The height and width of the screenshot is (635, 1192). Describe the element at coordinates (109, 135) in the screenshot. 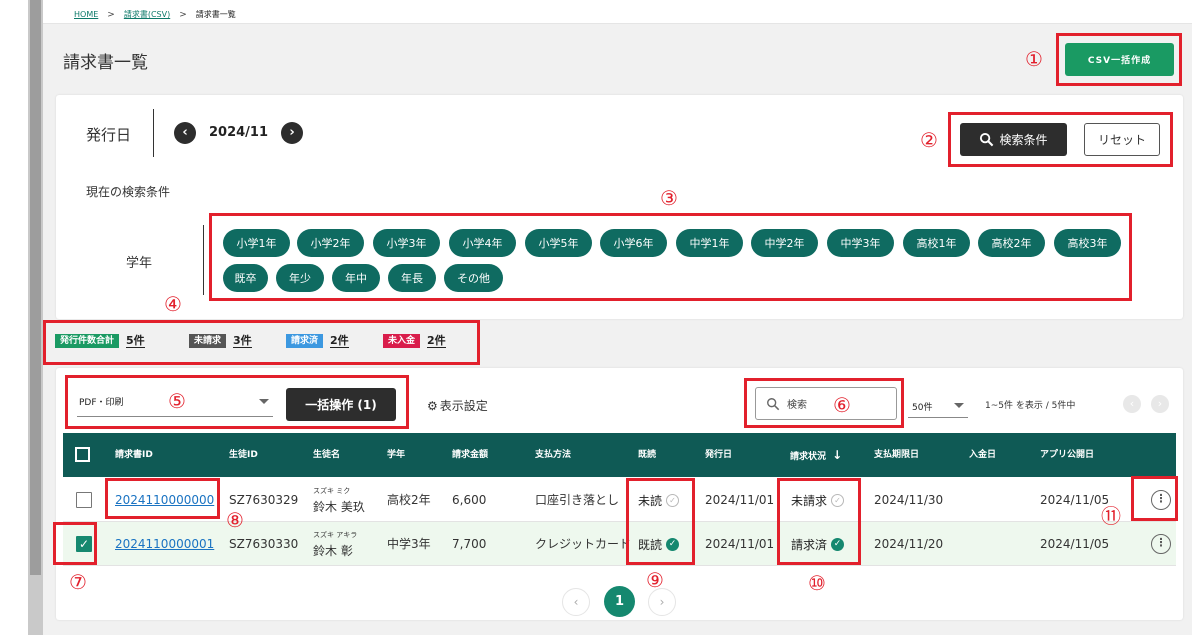

I see `issue-date-label: 発行日` at that location.